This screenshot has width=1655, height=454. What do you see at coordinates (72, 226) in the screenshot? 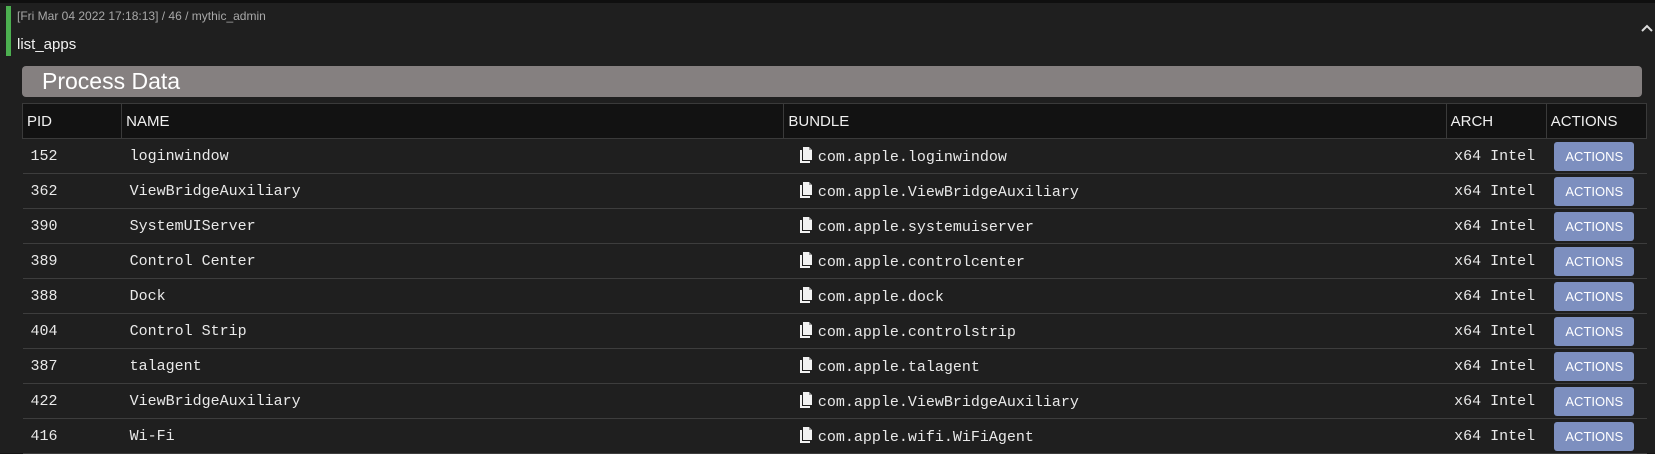
I see `cell-pid: 390` at bounding box center [72, 226].